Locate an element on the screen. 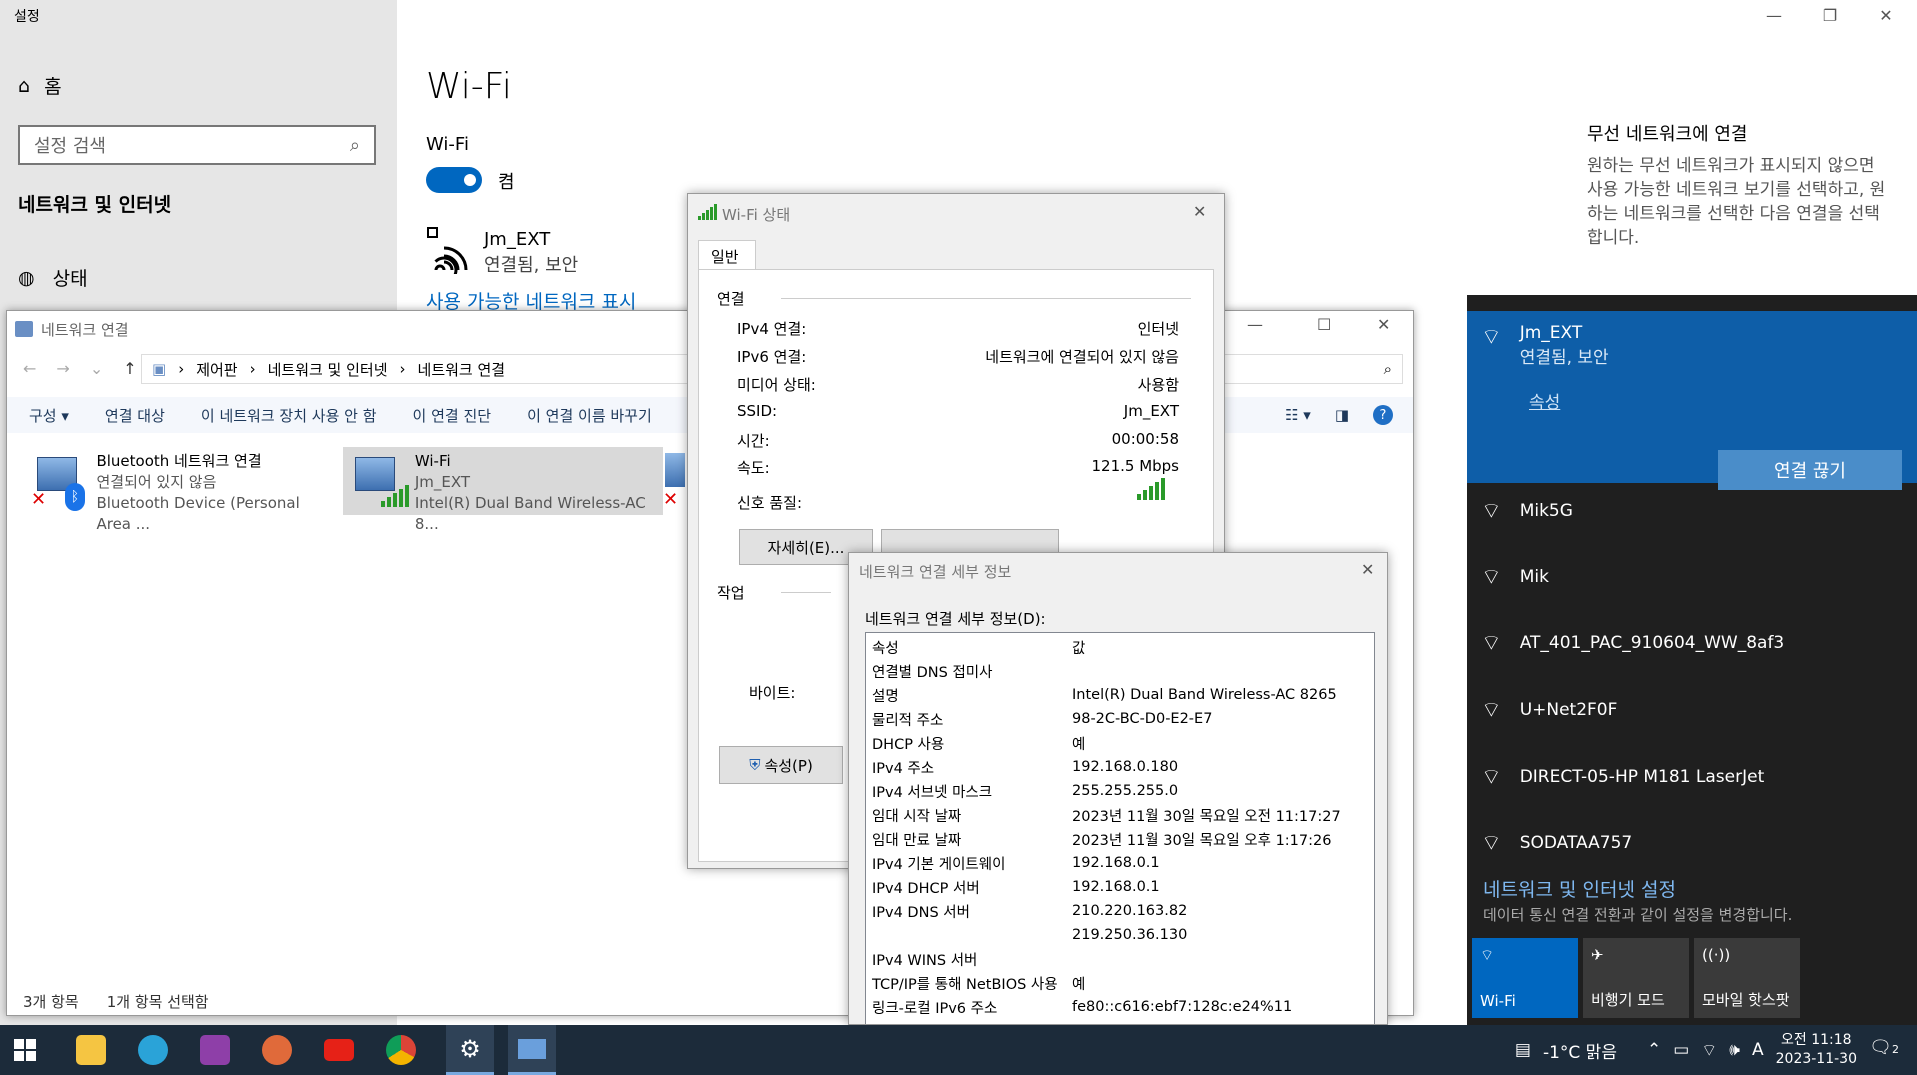 The width and height of the screenshot is (1917, 1075). list-item: IPv4 DNS 서버 210.220.163.82 is located at coordinates (1122, 911).